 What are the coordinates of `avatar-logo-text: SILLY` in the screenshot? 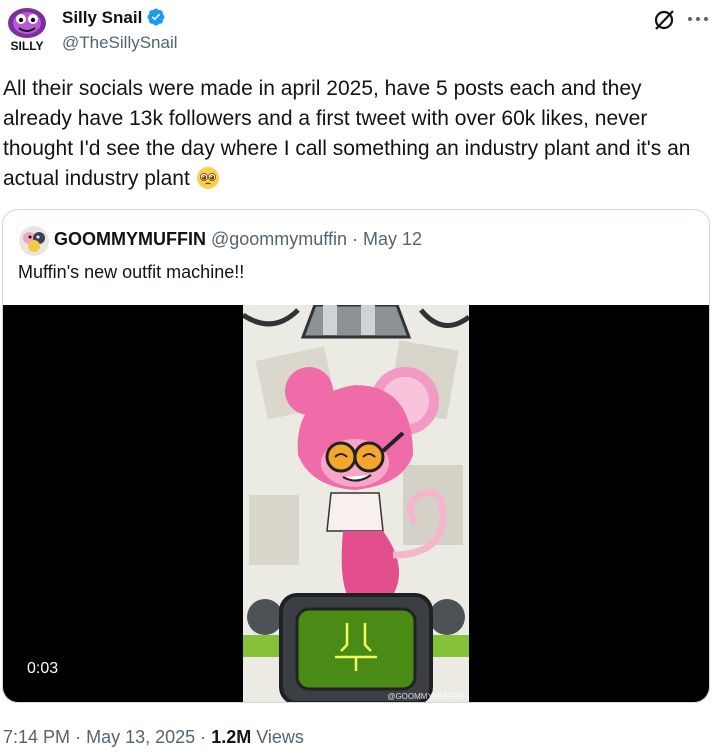 It's located at (27, 45).